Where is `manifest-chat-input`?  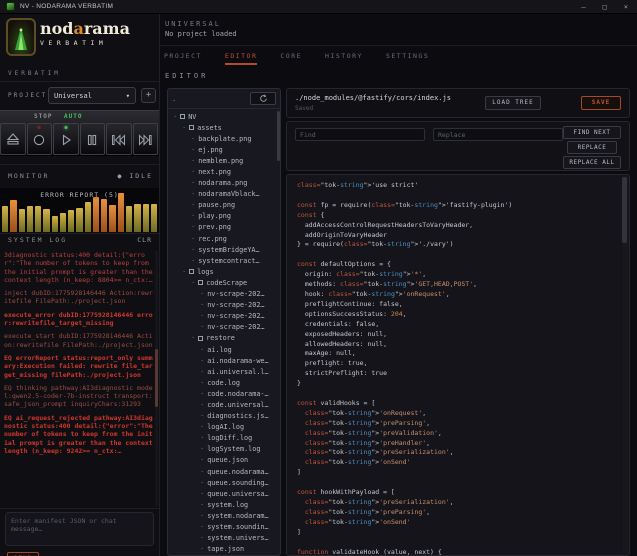
manifest-chat-input is located at coordinates (79, 529).